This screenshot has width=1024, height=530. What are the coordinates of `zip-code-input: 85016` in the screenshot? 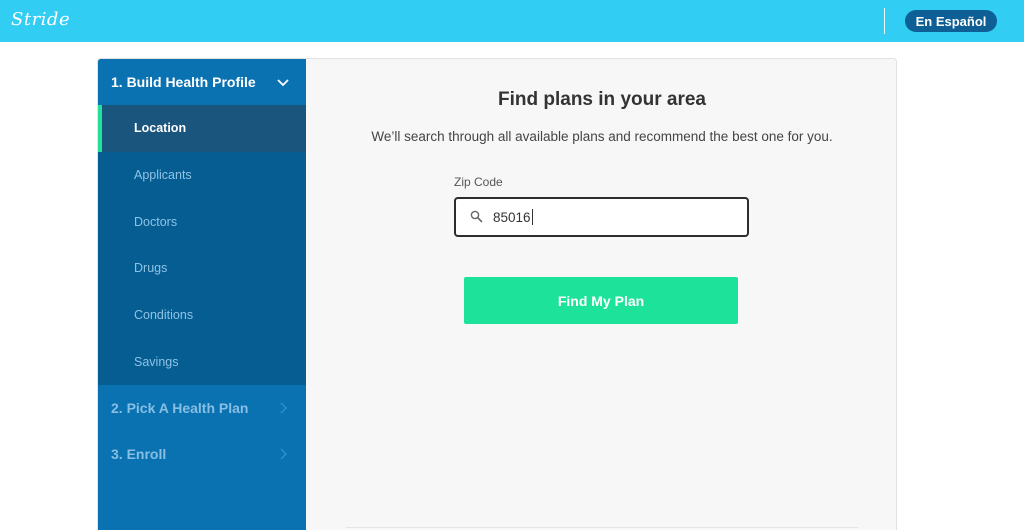 It's located at (601, 217).